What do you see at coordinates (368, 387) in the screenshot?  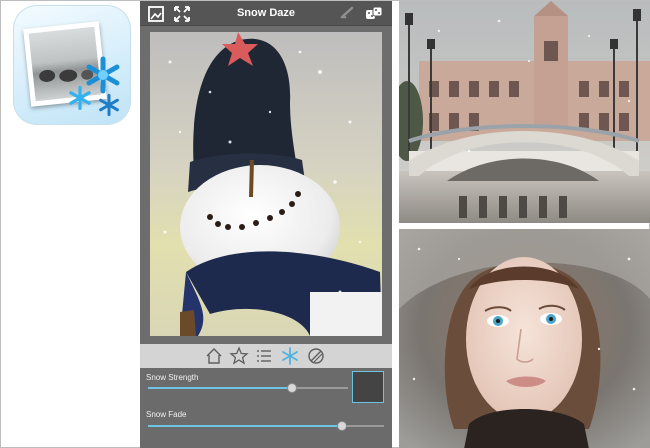 I see `snow-preview-thumbnail` at bounding box center [368, 387].